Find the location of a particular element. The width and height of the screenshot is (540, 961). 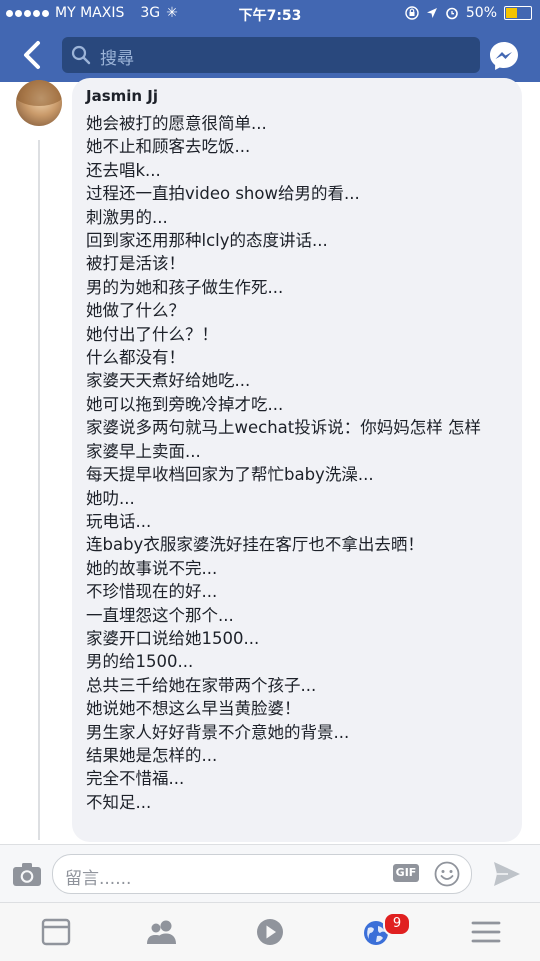

comment-input: 留言...... GIF is located at coordinates (262, 874).